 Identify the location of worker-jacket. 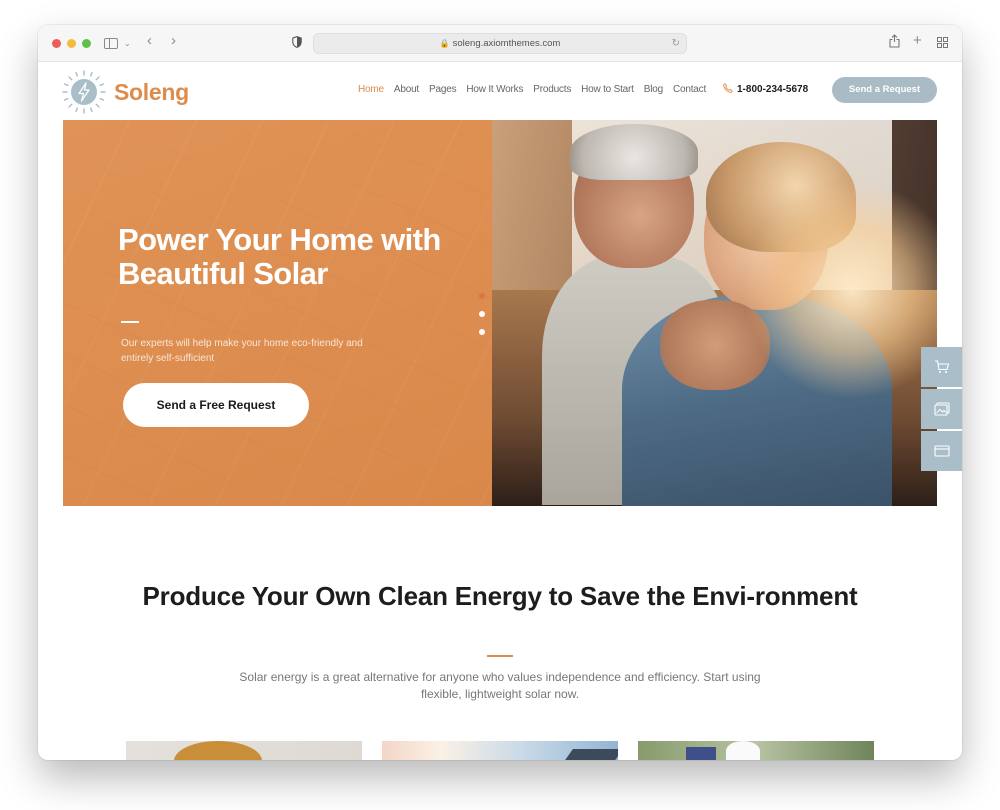
(701, 753).